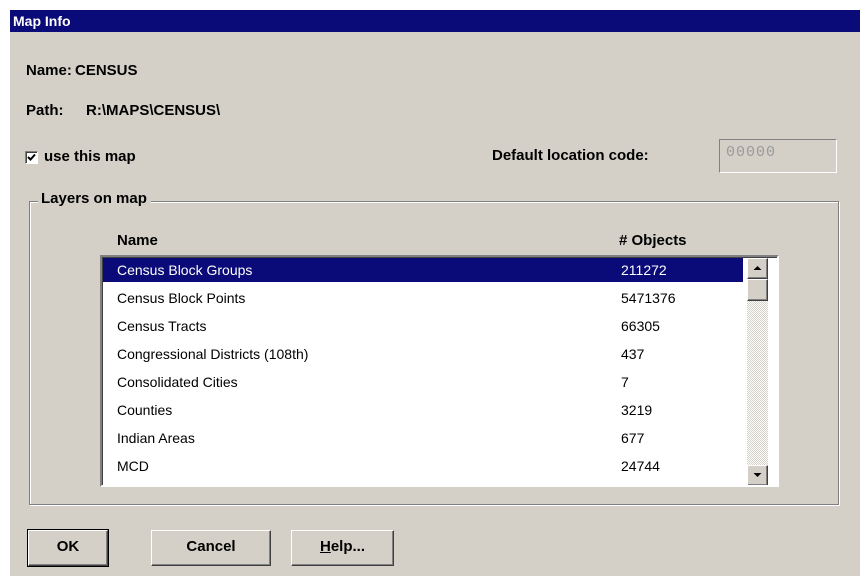 Image resolution: width=860 pixels, height=576 pixels. What do you see at coordinates (90, 156) in the screenshot?
I see `use-map-label: use this map` at bounding box center [90, 156].